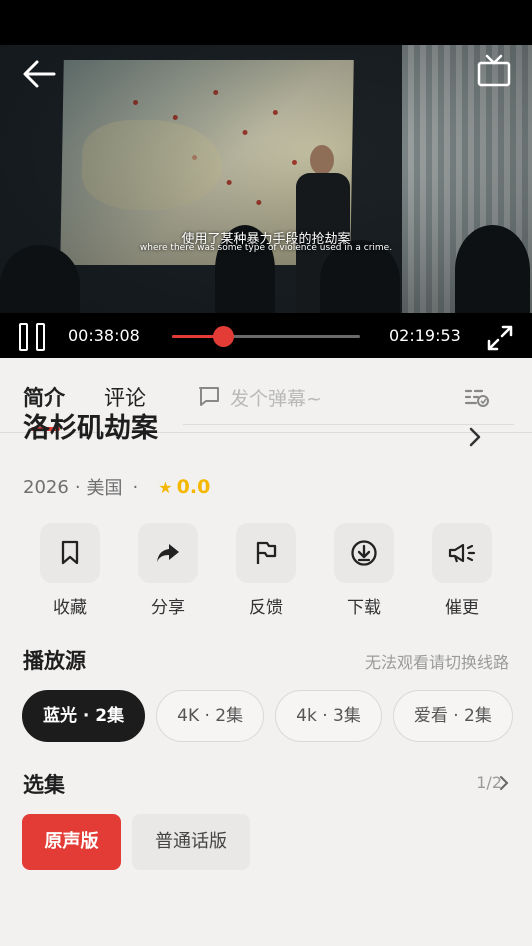 This screenshot has width=532, height=946. What do you see at coordinates (168, 553) in the screenshot?
I see `share-icon` at bounding box center [168, 553].